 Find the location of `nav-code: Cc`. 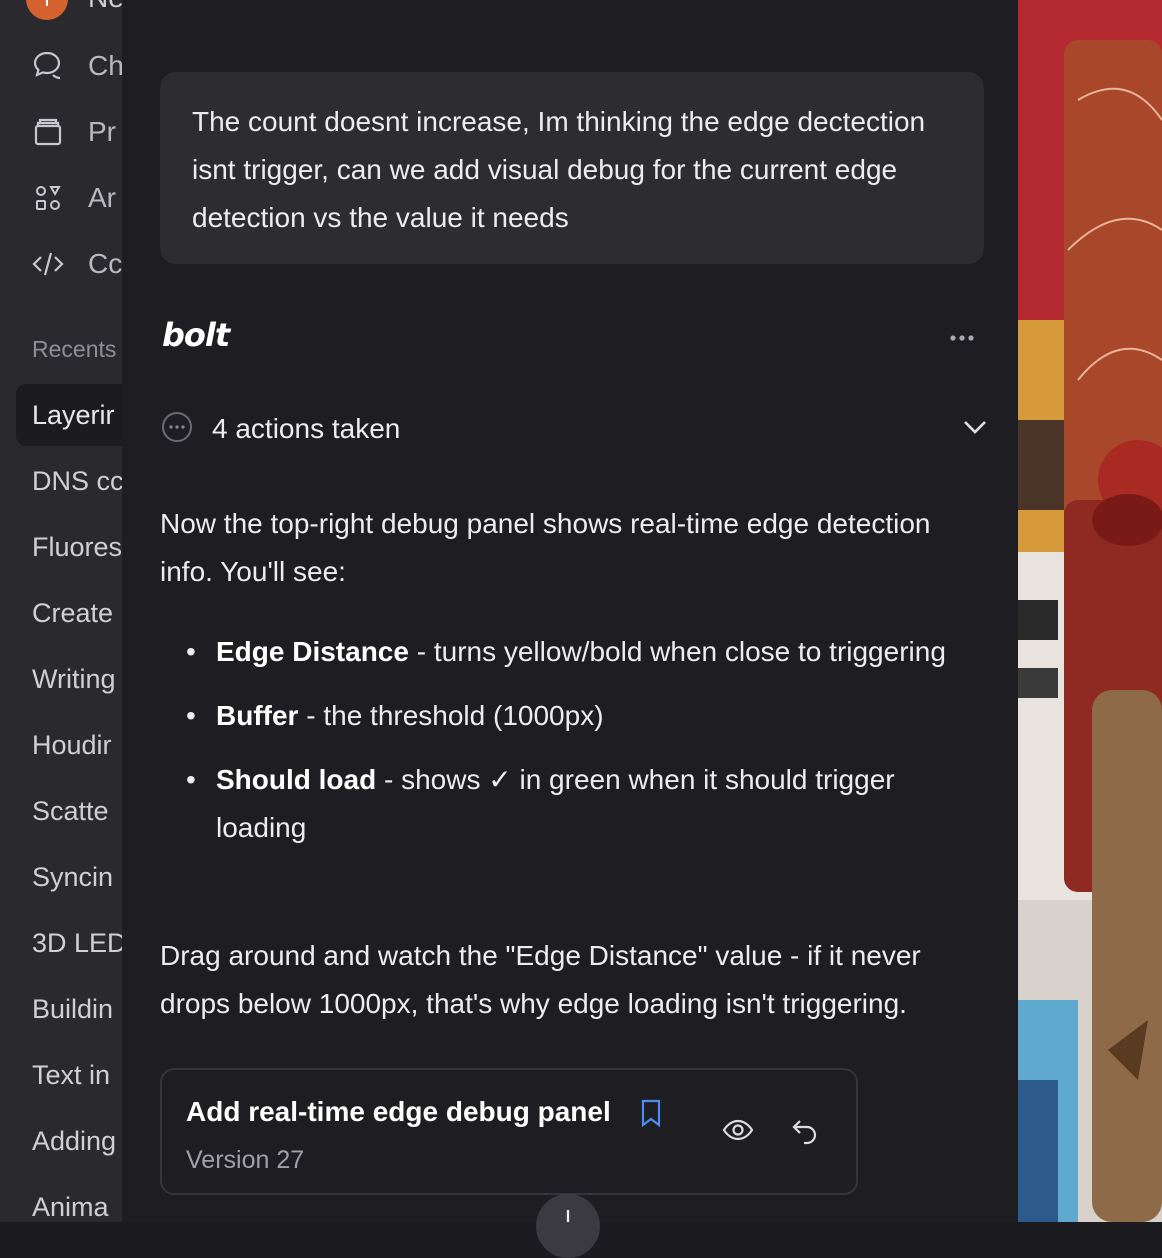

nav-code: Cc is located at coordinates (76, 264).